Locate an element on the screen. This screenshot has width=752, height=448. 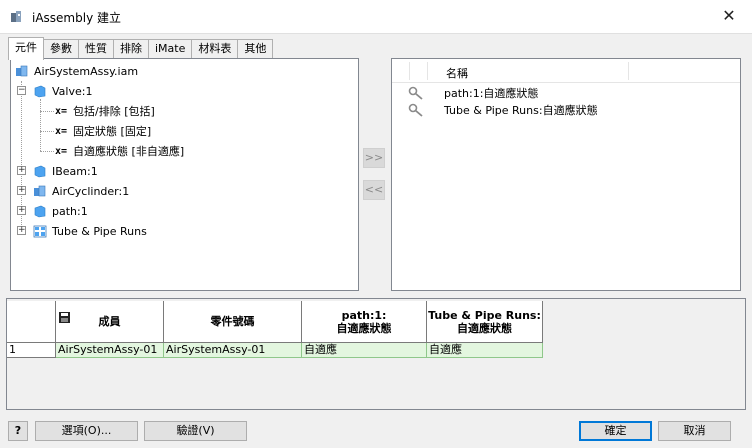
help-icon: ? is located at coordinates (18, 430).